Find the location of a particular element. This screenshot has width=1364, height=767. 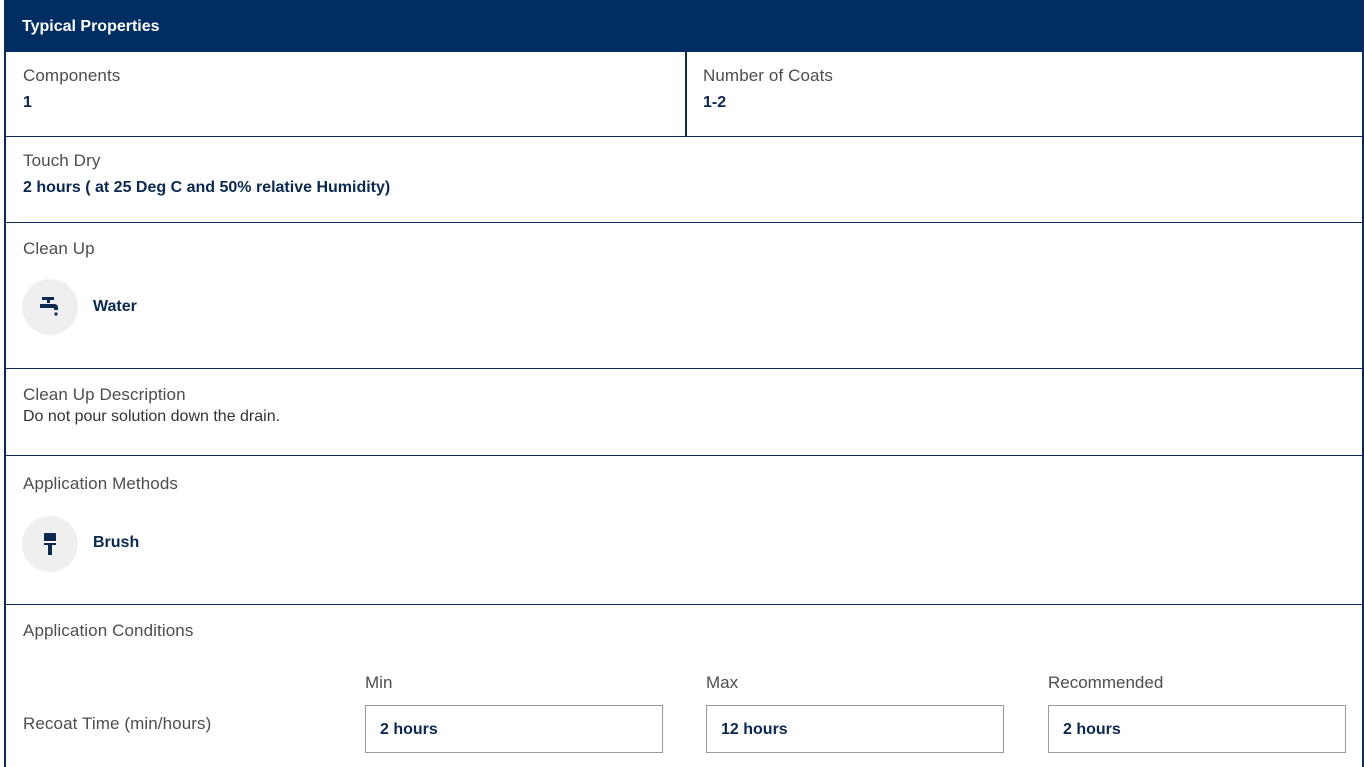

coats-label: Number of Coats is located at coordinates (768, 75).